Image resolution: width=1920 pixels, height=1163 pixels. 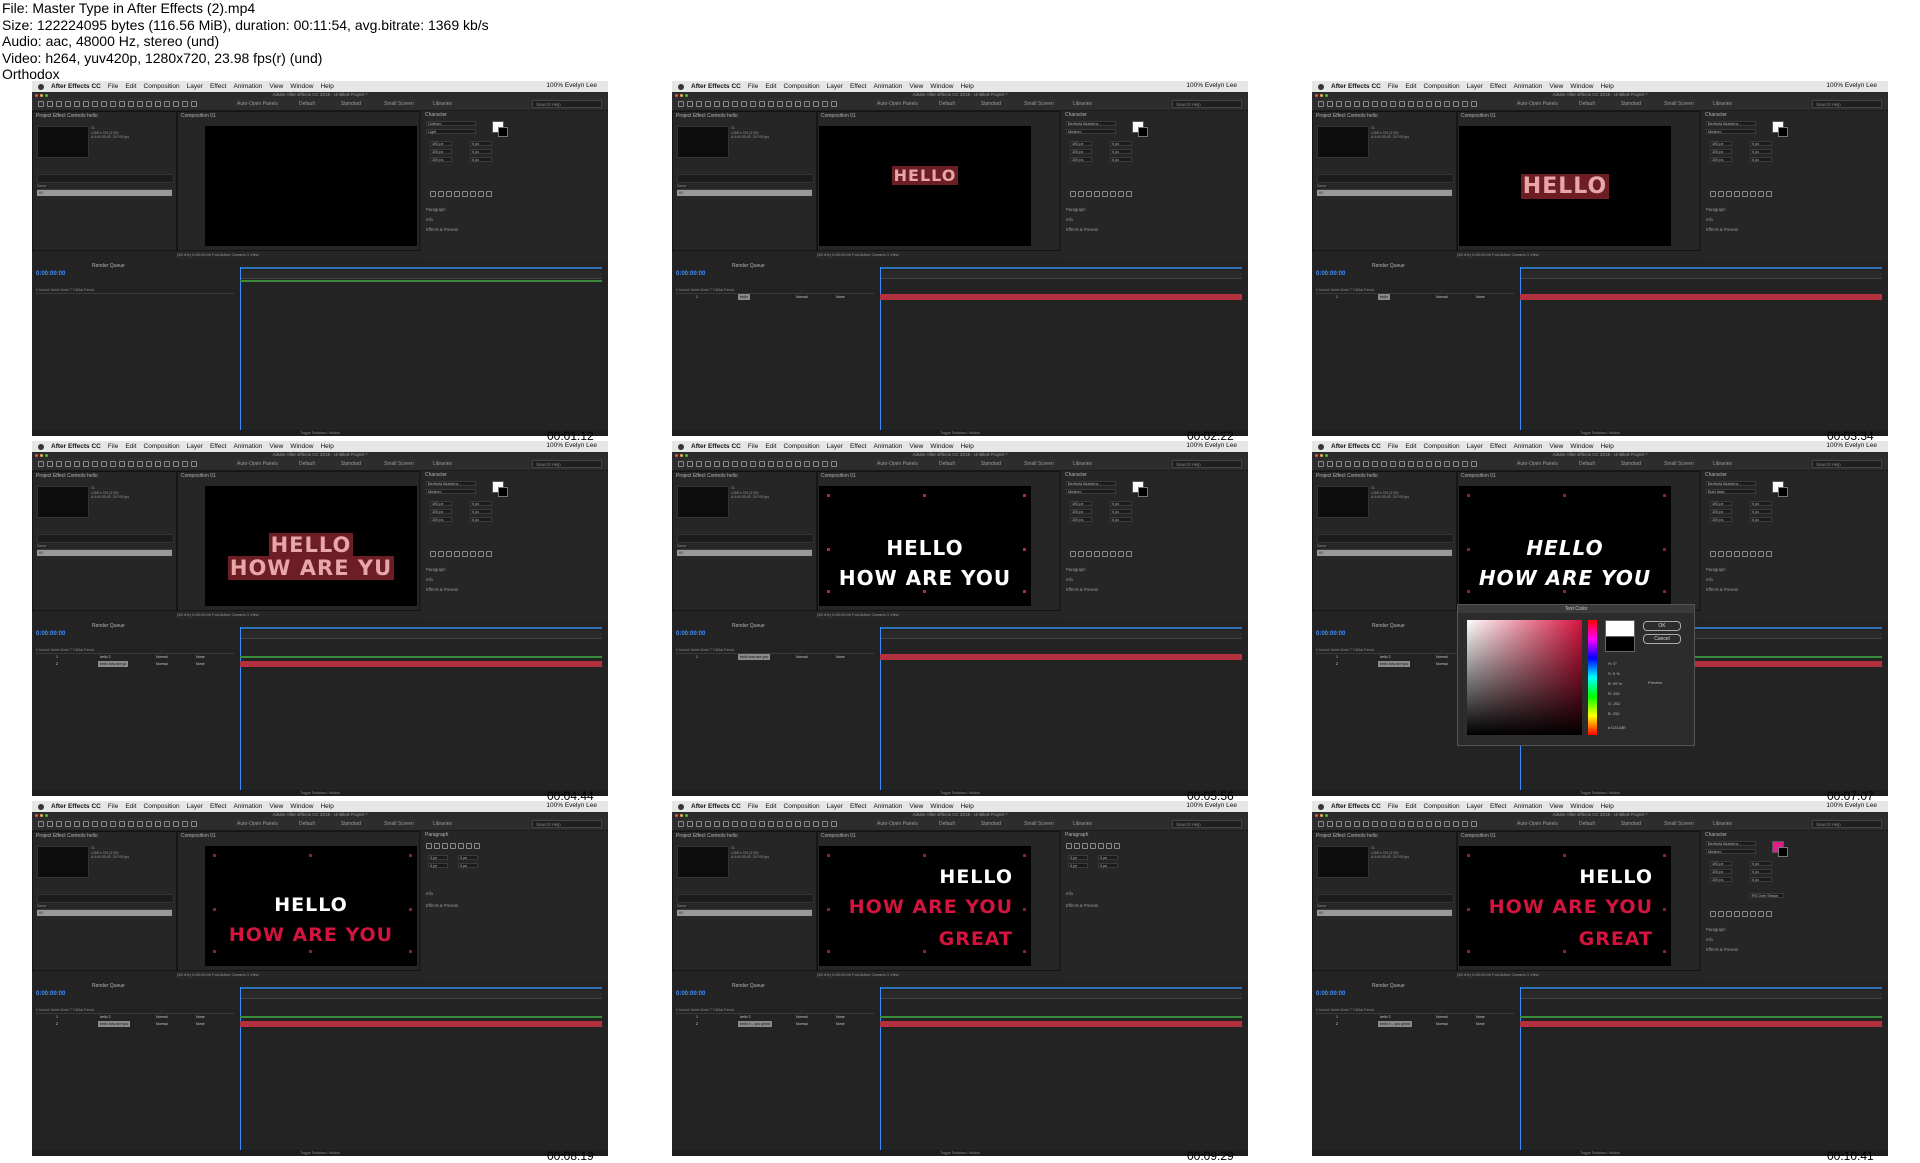 What do you see at coordinates (1847, 104) in the screenshot?
I see `search-help-input: Search Help` at bounding box center [1847, 104].